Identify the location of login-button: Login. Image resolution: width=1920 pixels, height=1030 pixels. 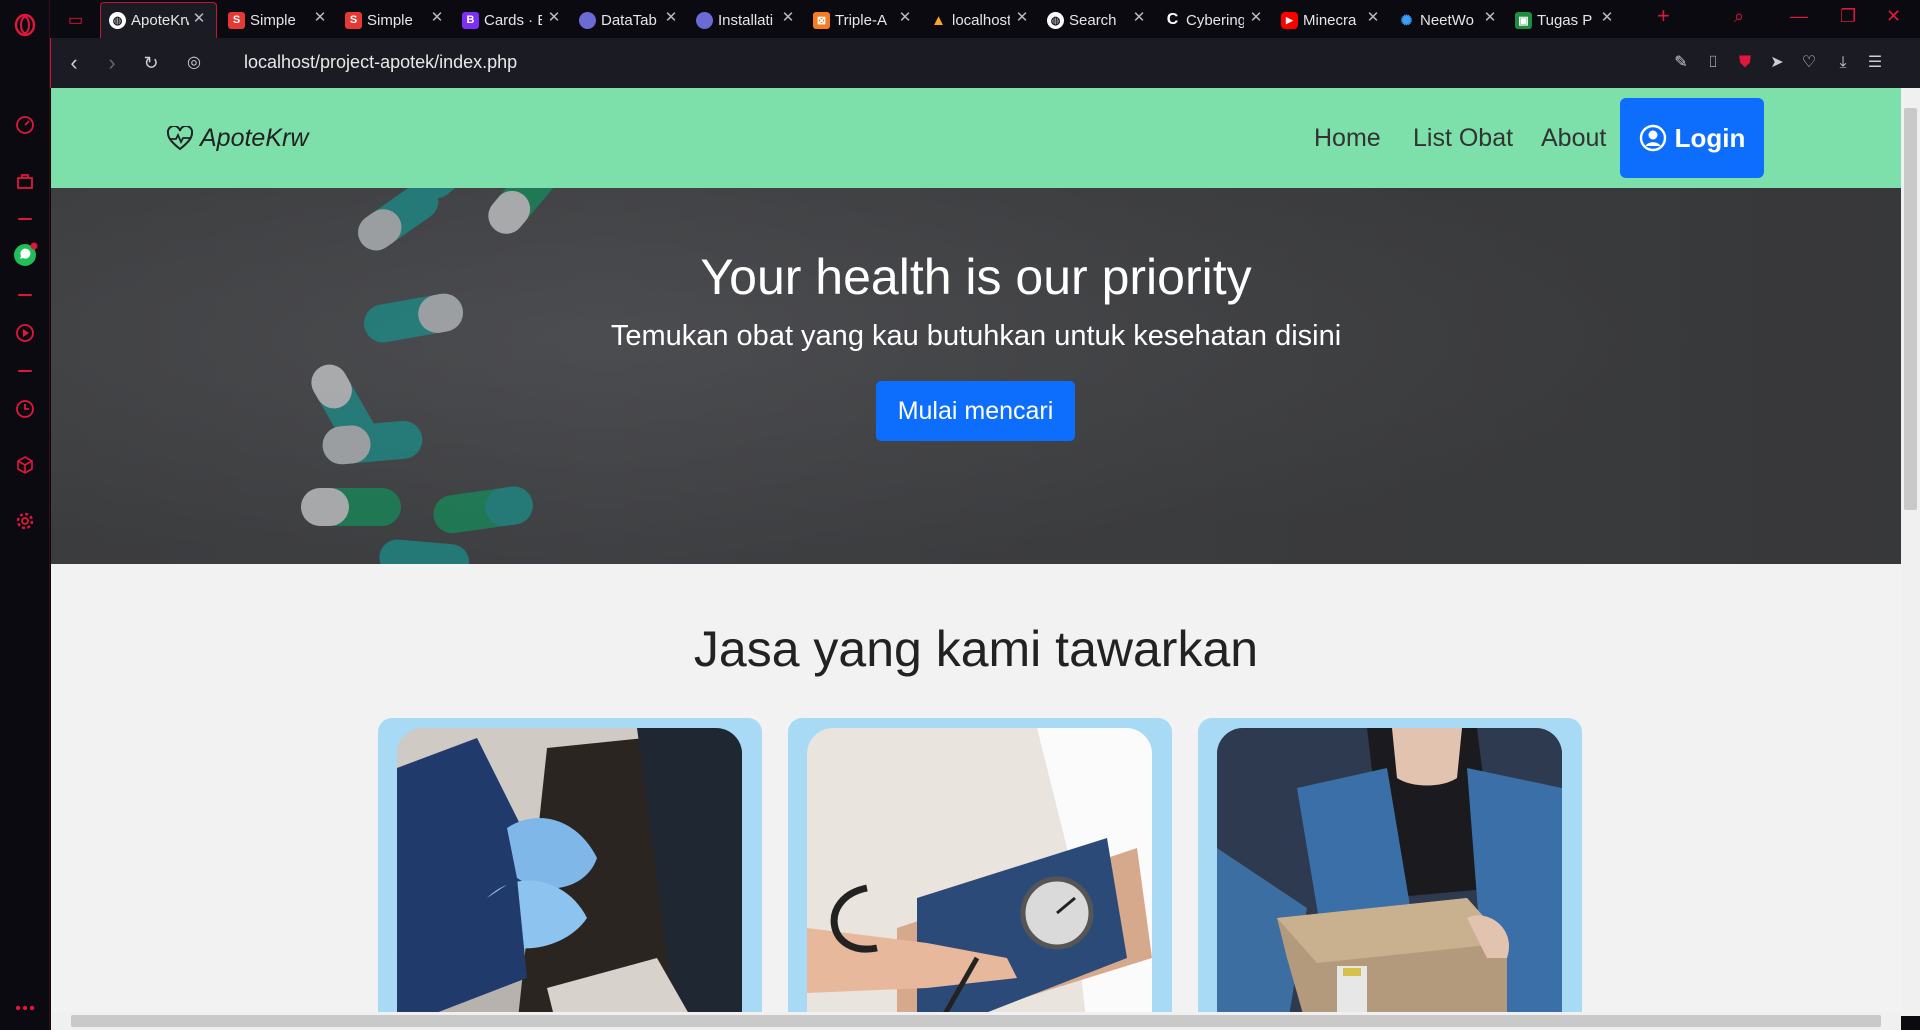
(1692, 138).